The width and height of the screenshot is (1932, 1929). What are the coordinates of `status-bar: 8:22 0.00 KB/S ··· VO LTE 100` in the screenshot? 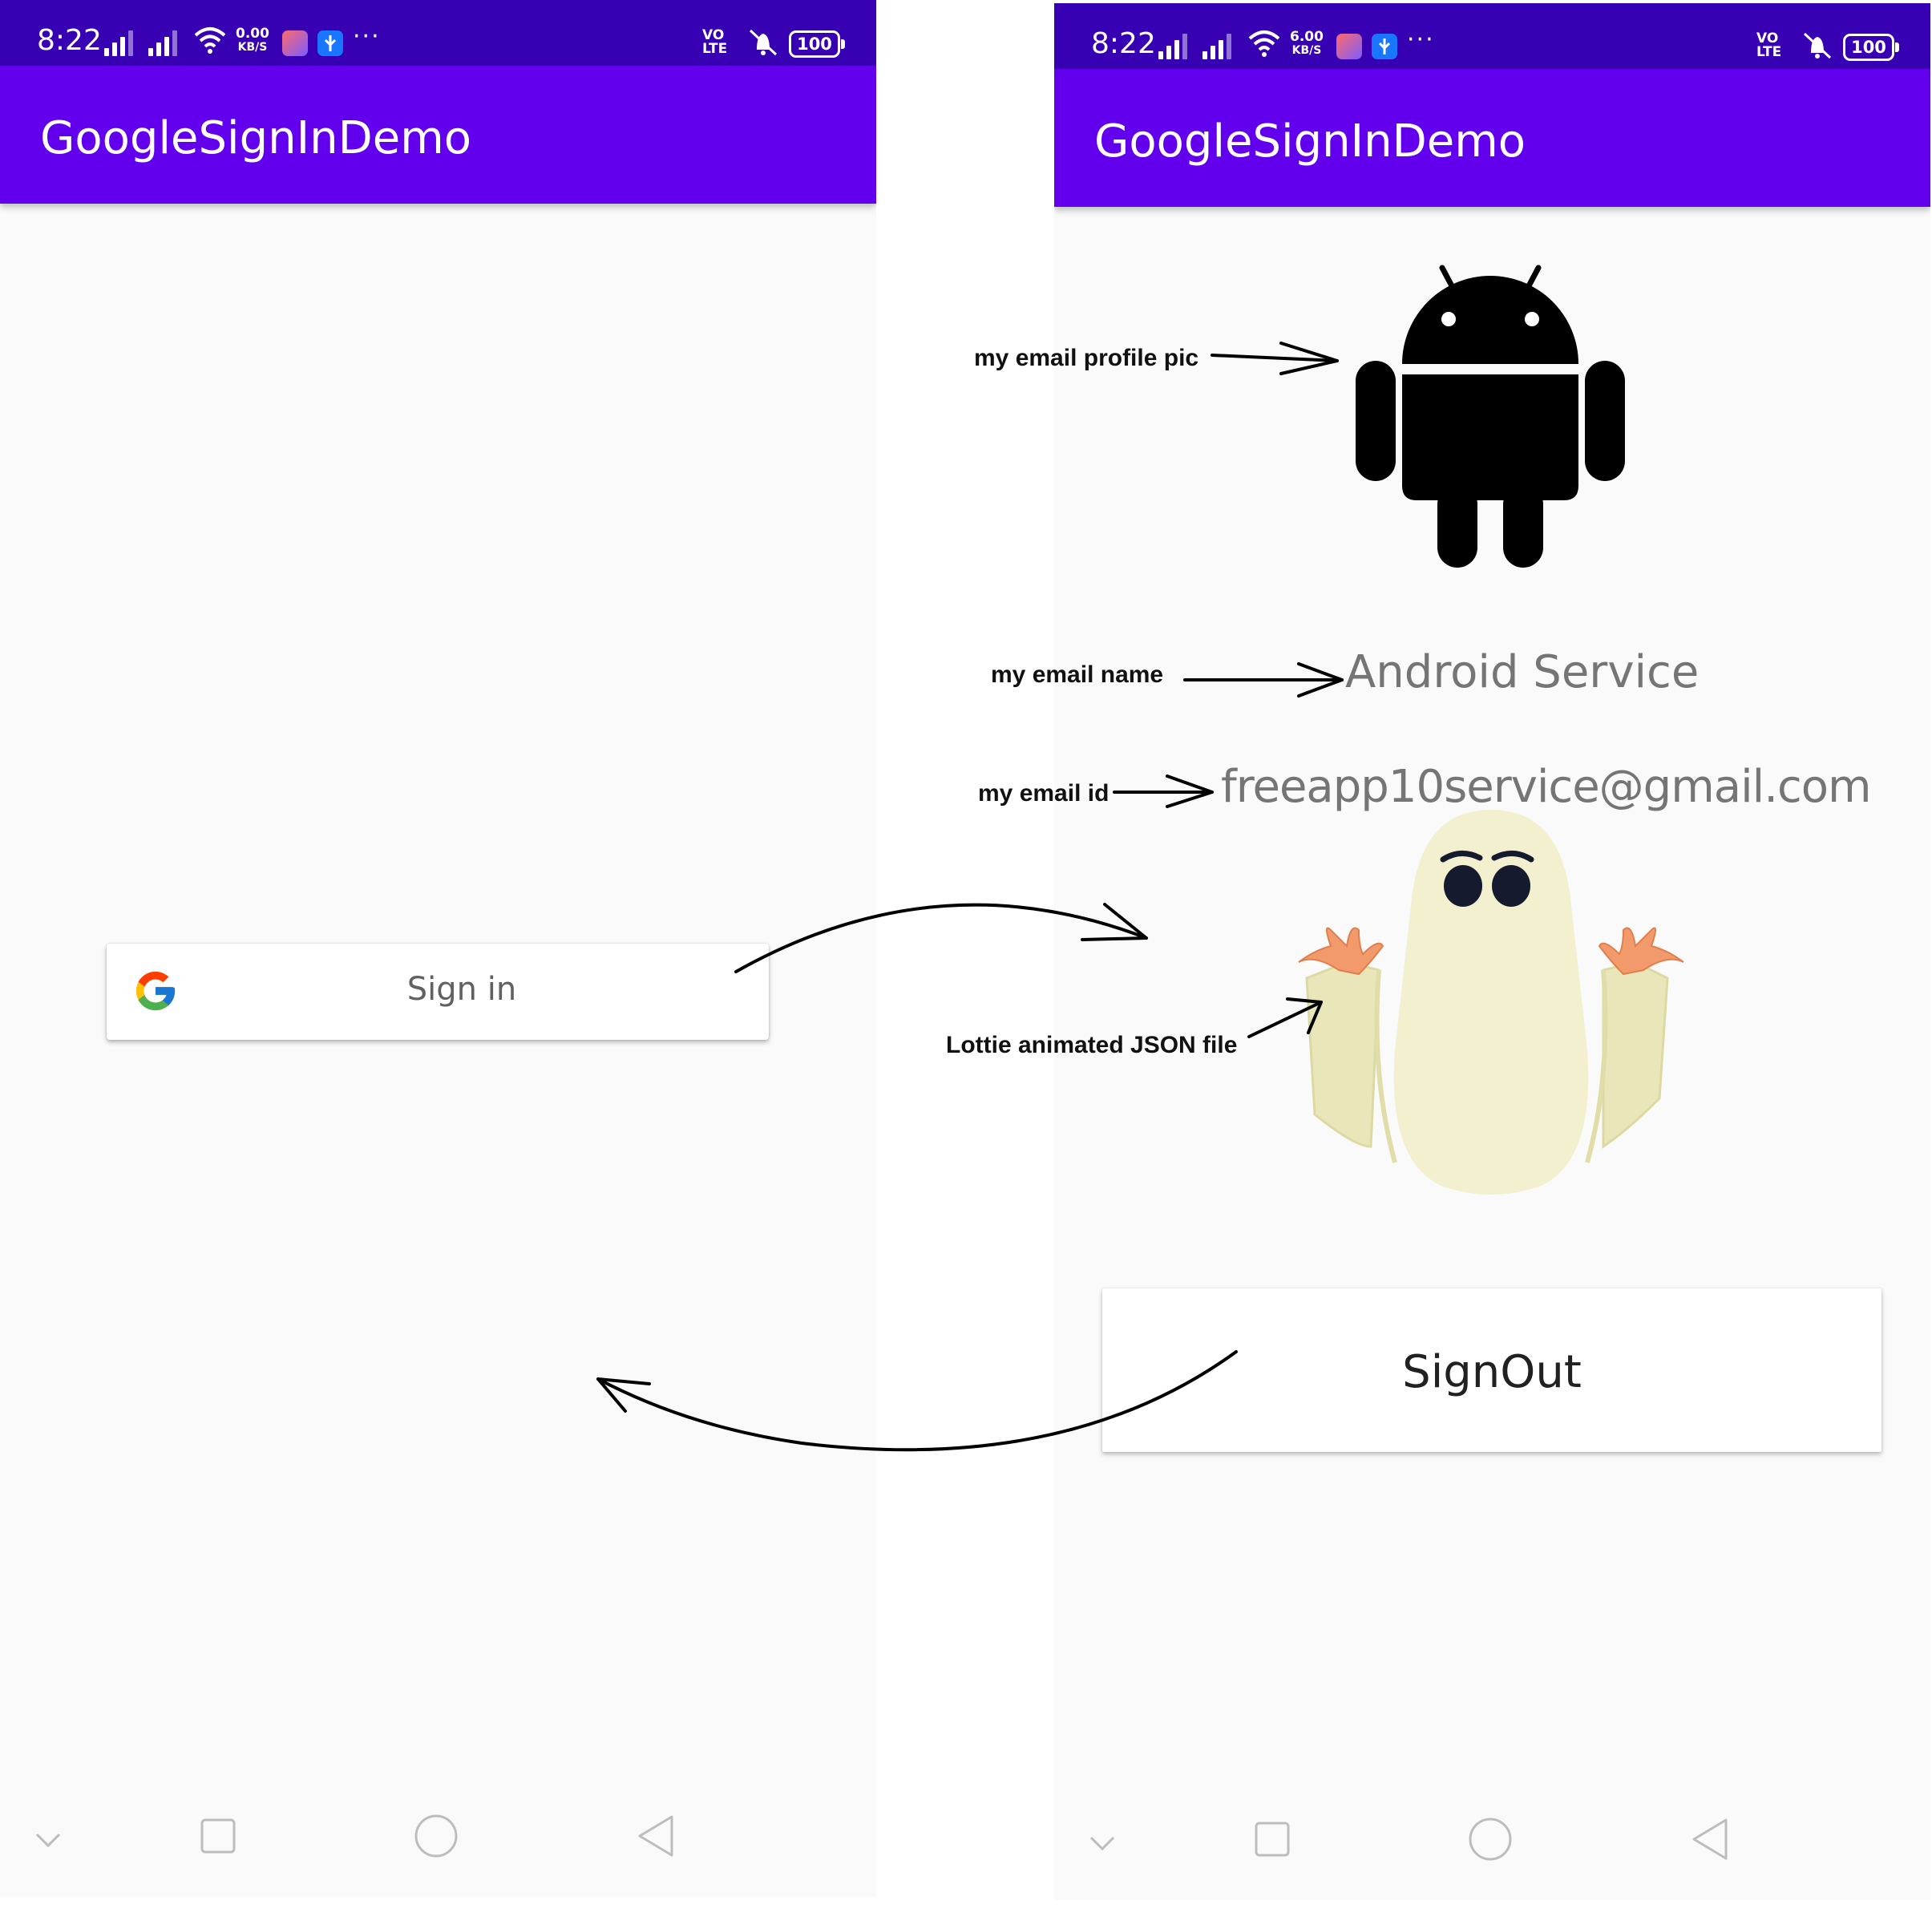 It's located at (438, 33).